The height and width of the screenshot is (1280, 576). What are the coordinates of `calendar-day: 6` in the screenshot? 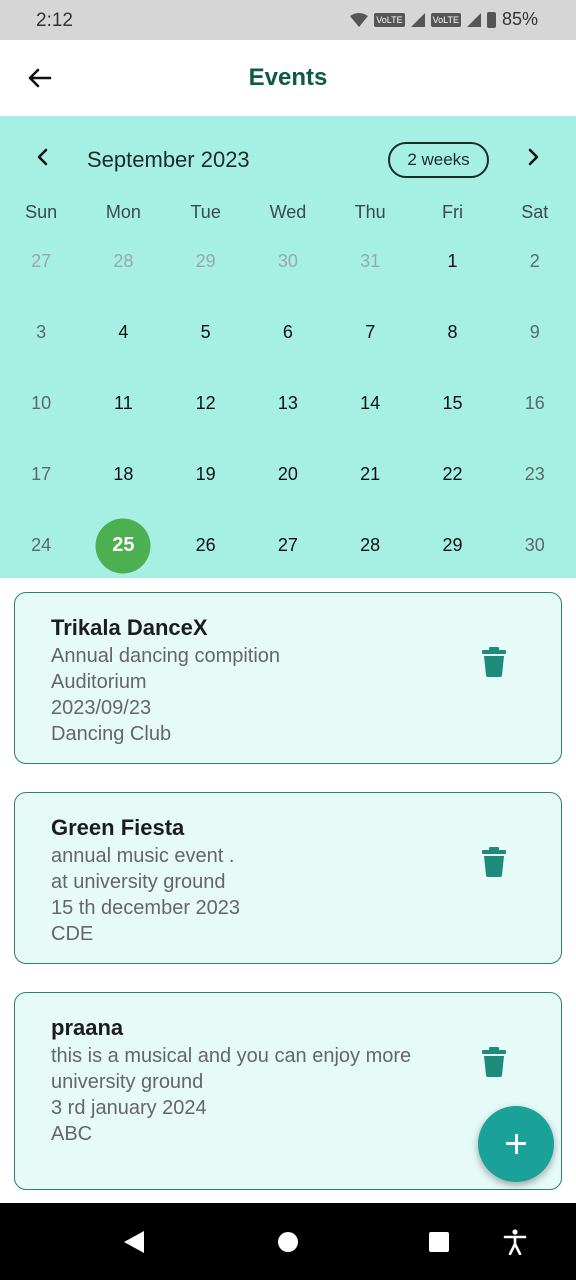 It's located at (288, 332).